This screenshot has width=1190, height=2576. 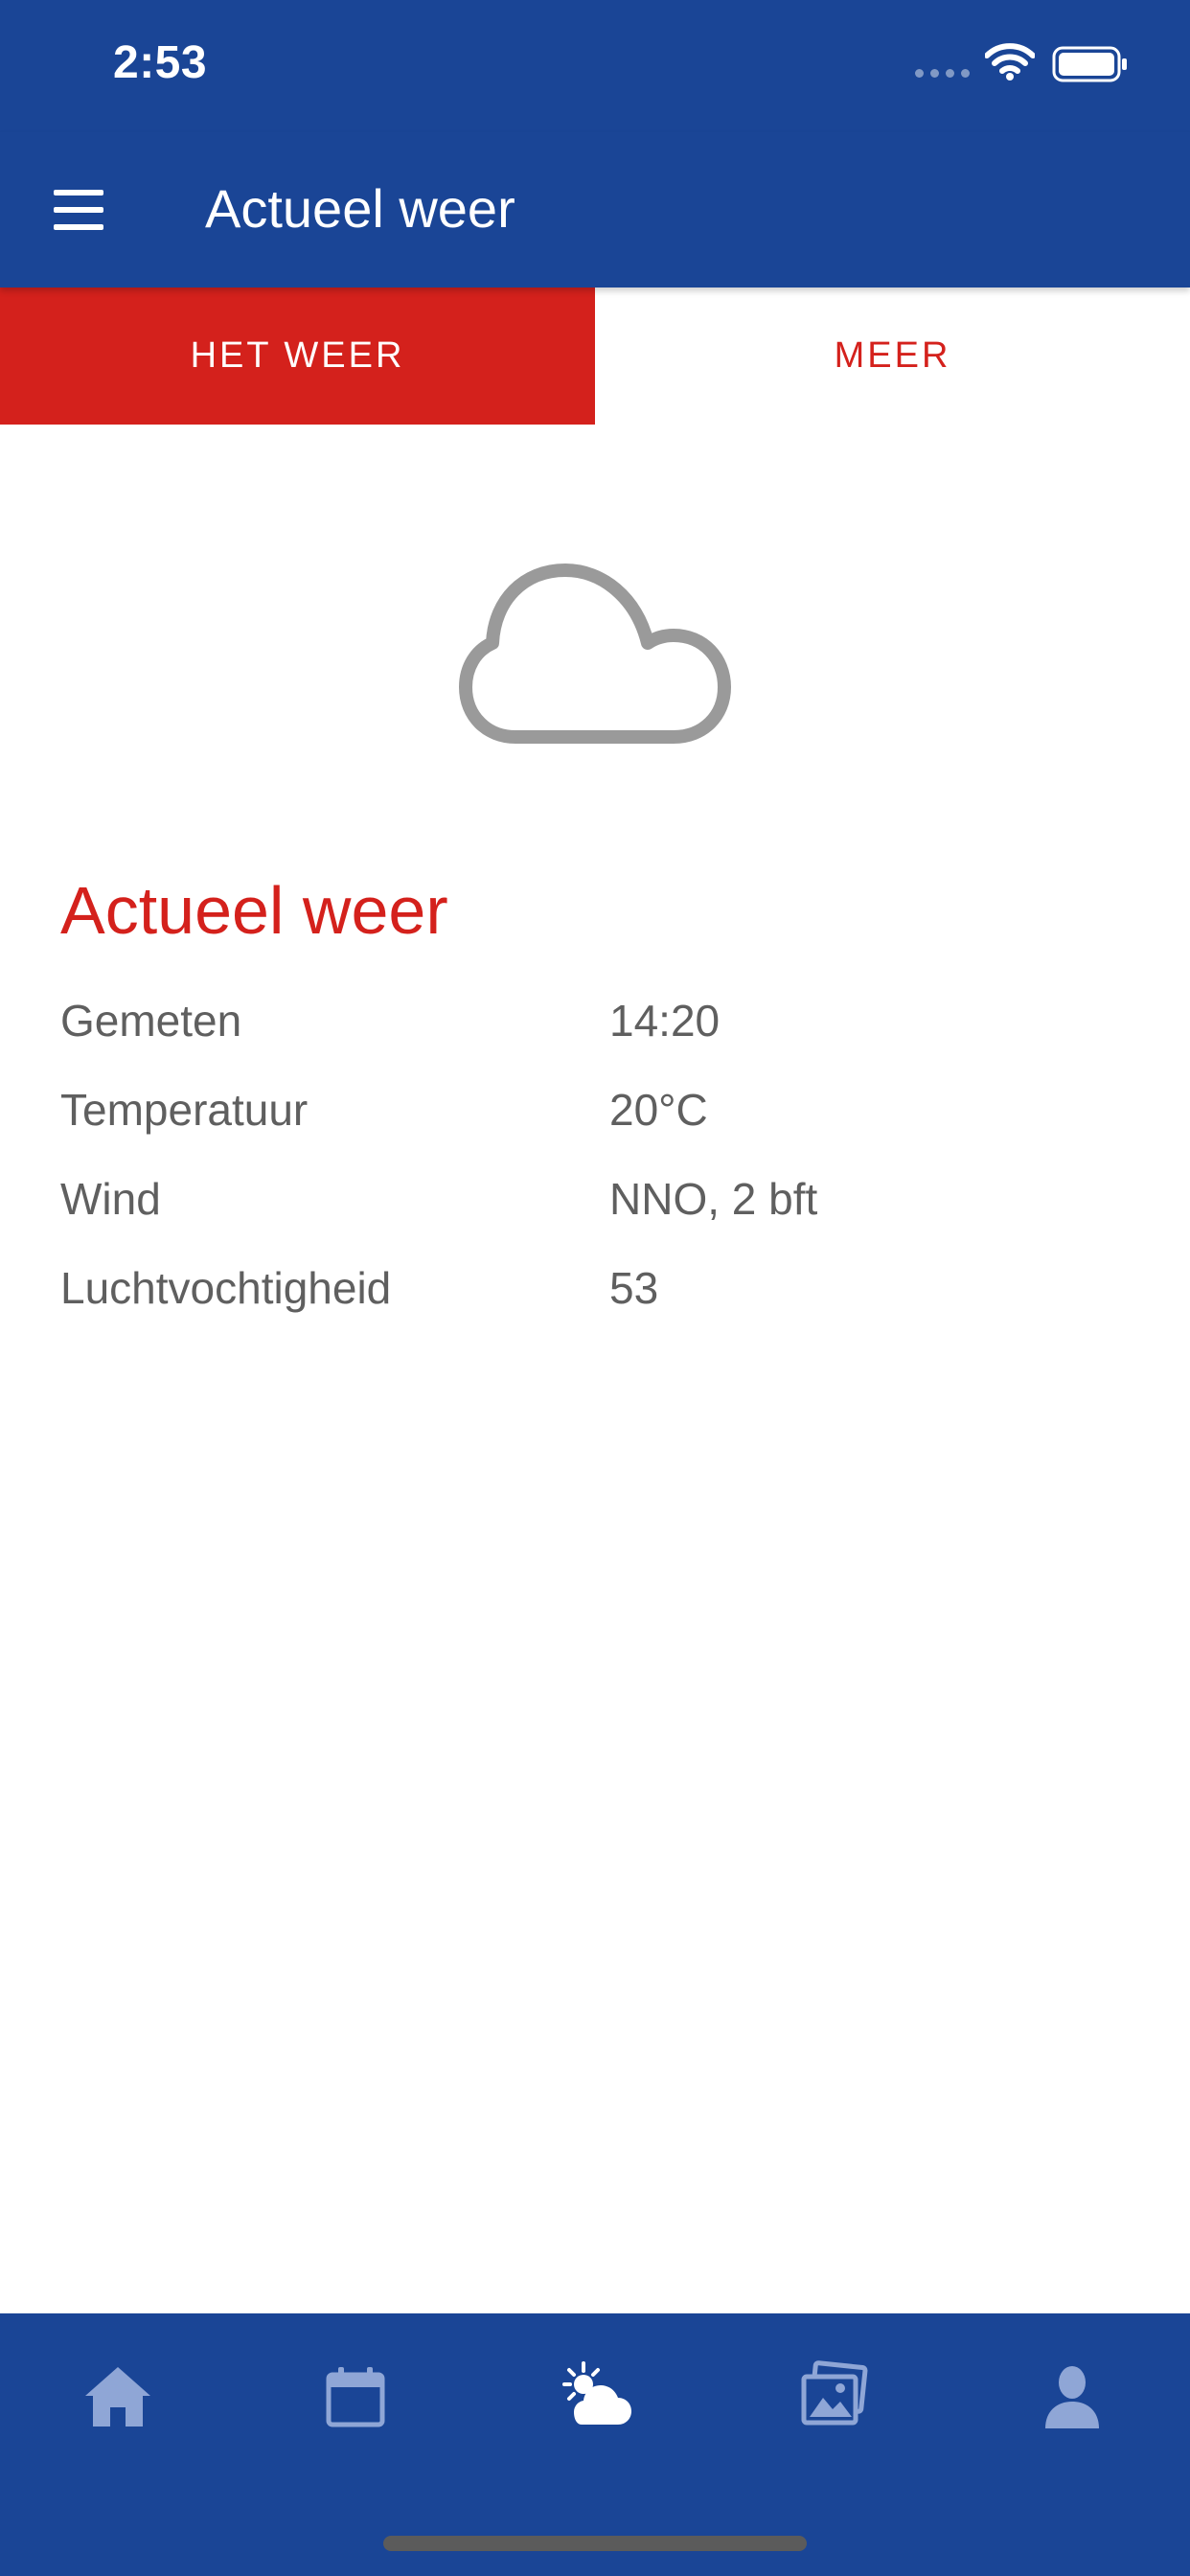 What do you see at coordinates (118, 2396) in the screenshot?
I see `home-icon` at bounding box center [118, 2396].